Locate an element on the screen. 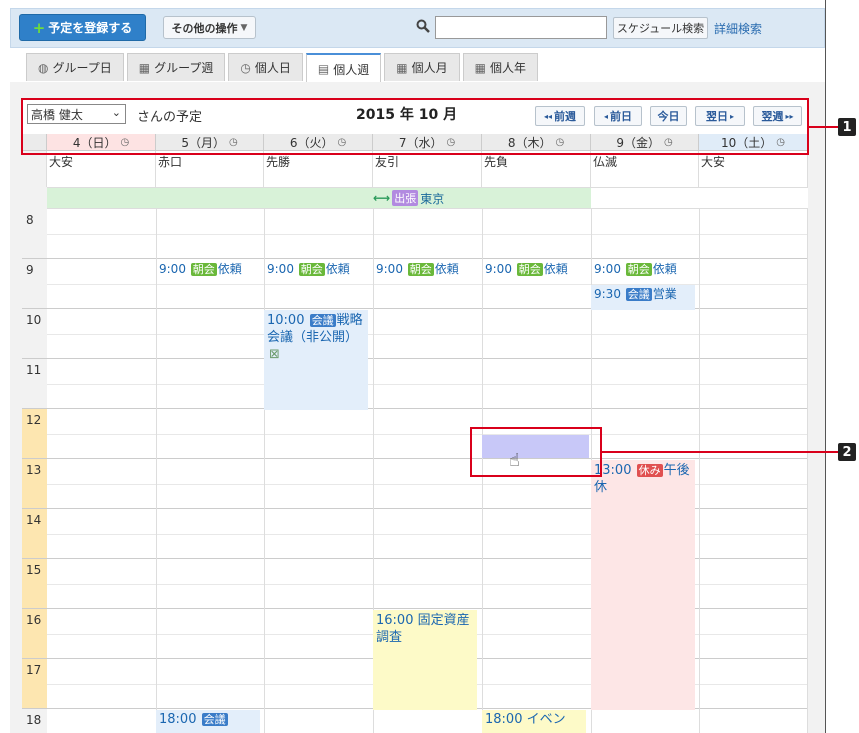 This screenshot has height=733, width=859. hour-label: 15 is located at coordinates (34, 584).